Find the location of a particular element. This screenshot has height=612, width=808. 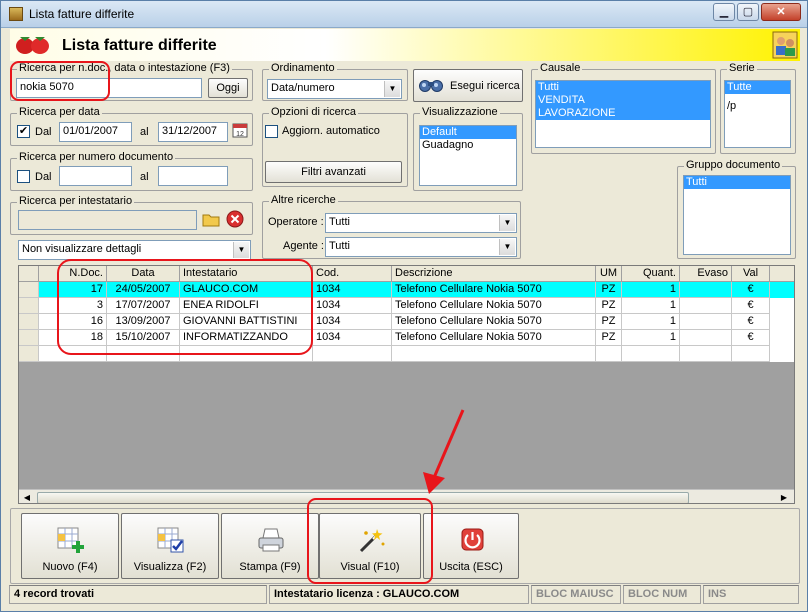

auto-update-checkbox is located at coordinates (271, 131).